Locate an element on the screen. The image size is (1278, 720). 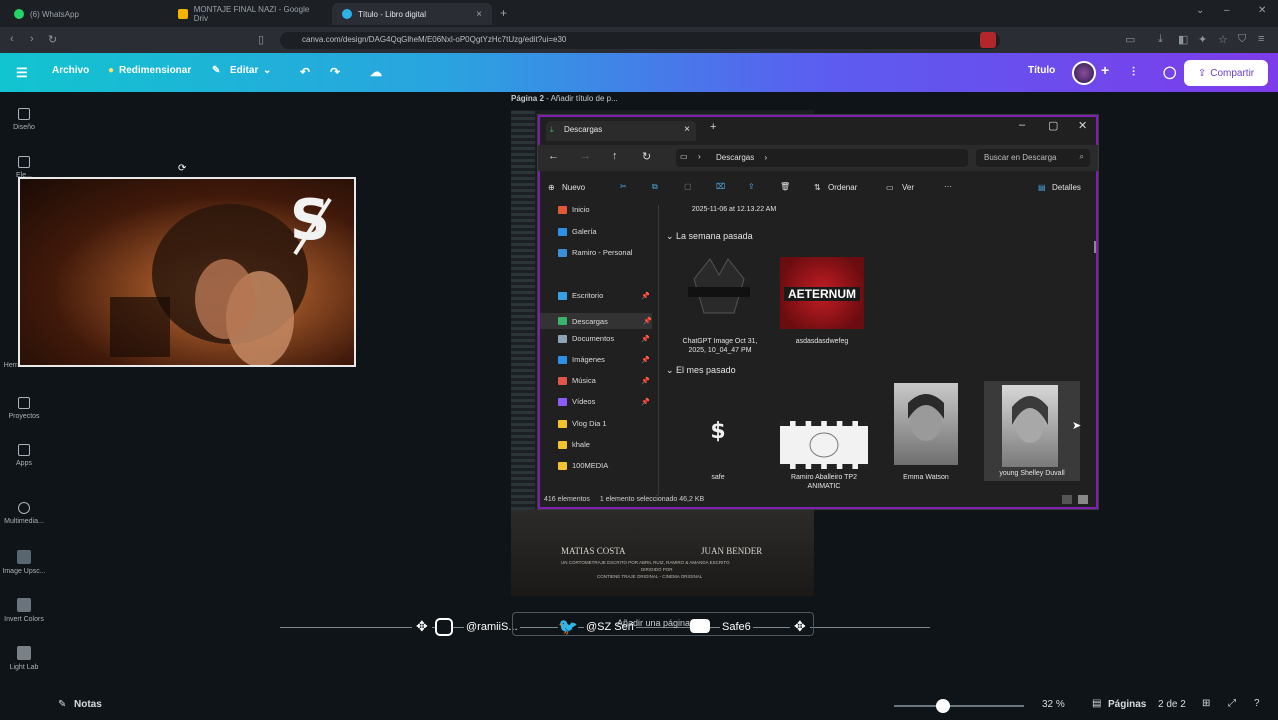
sidebar-item: 100MEDIA is located at coordinates (604, 465).